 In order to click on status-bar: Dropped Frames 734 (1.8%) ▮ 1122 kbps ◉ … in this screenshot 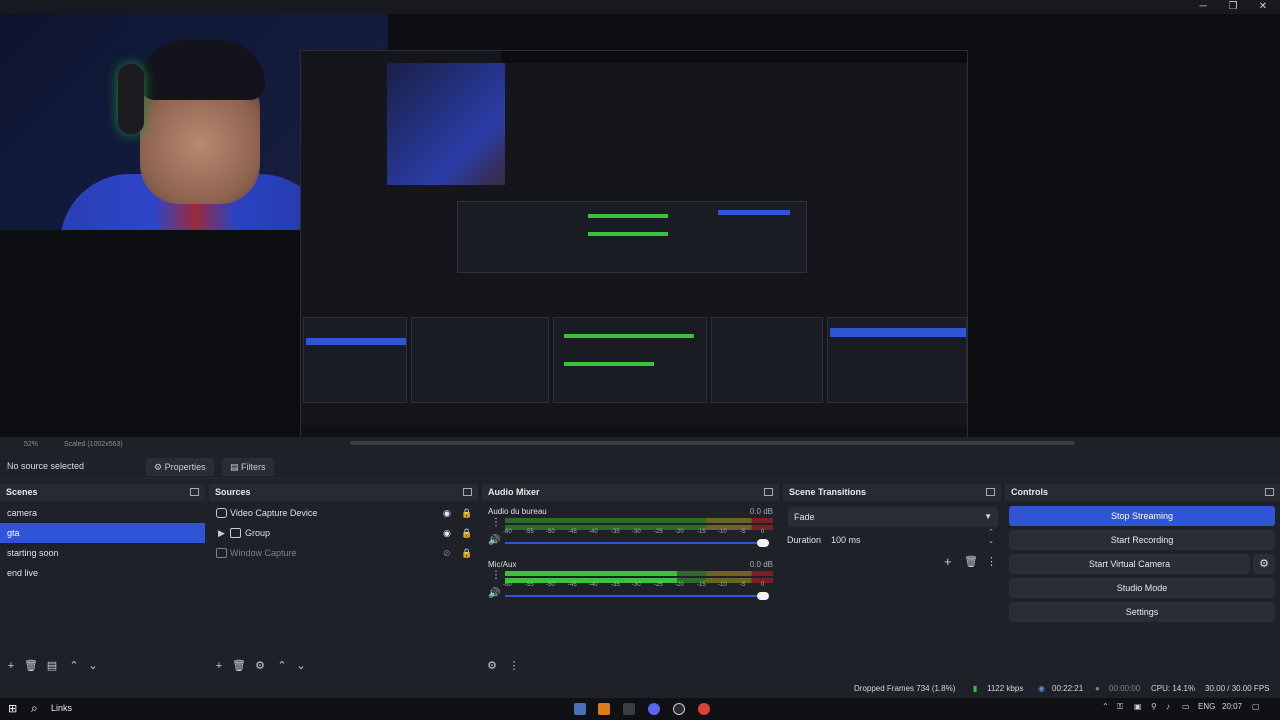, I will do `click(640, 690)`.